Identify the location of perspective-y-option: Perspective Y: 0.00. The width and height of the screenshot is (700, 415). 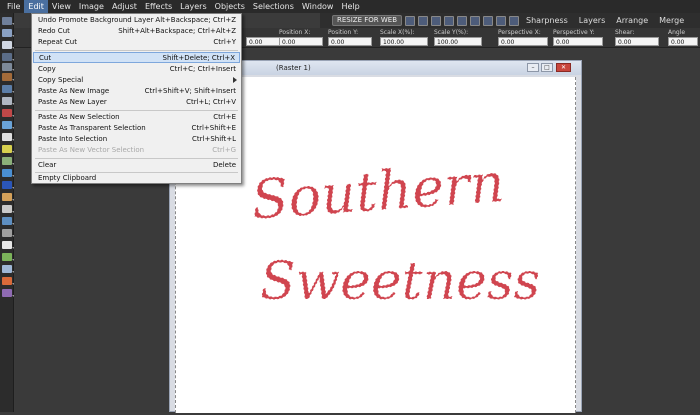
(578, 37).